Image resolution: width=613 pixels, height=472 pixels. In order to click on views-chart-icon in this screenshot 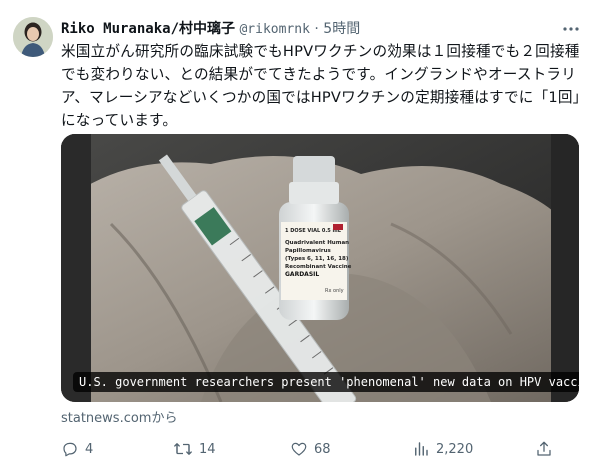, I will do `click(421, 449)`.